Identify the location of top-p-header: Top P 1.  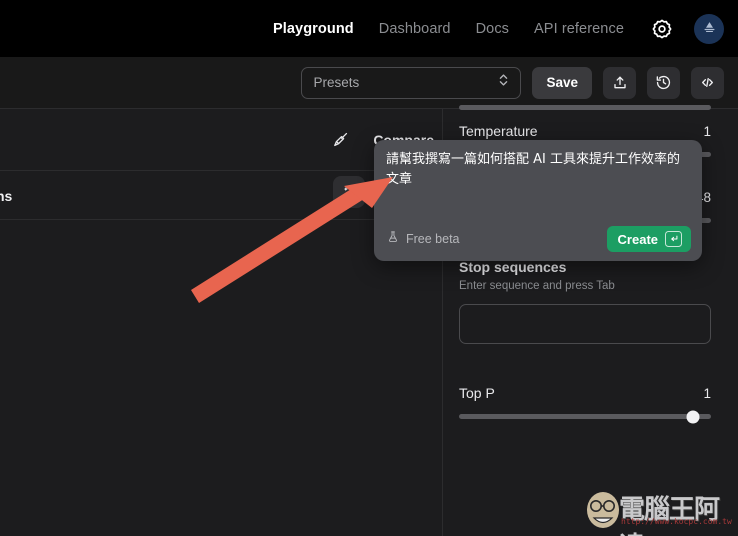
(585, 393).